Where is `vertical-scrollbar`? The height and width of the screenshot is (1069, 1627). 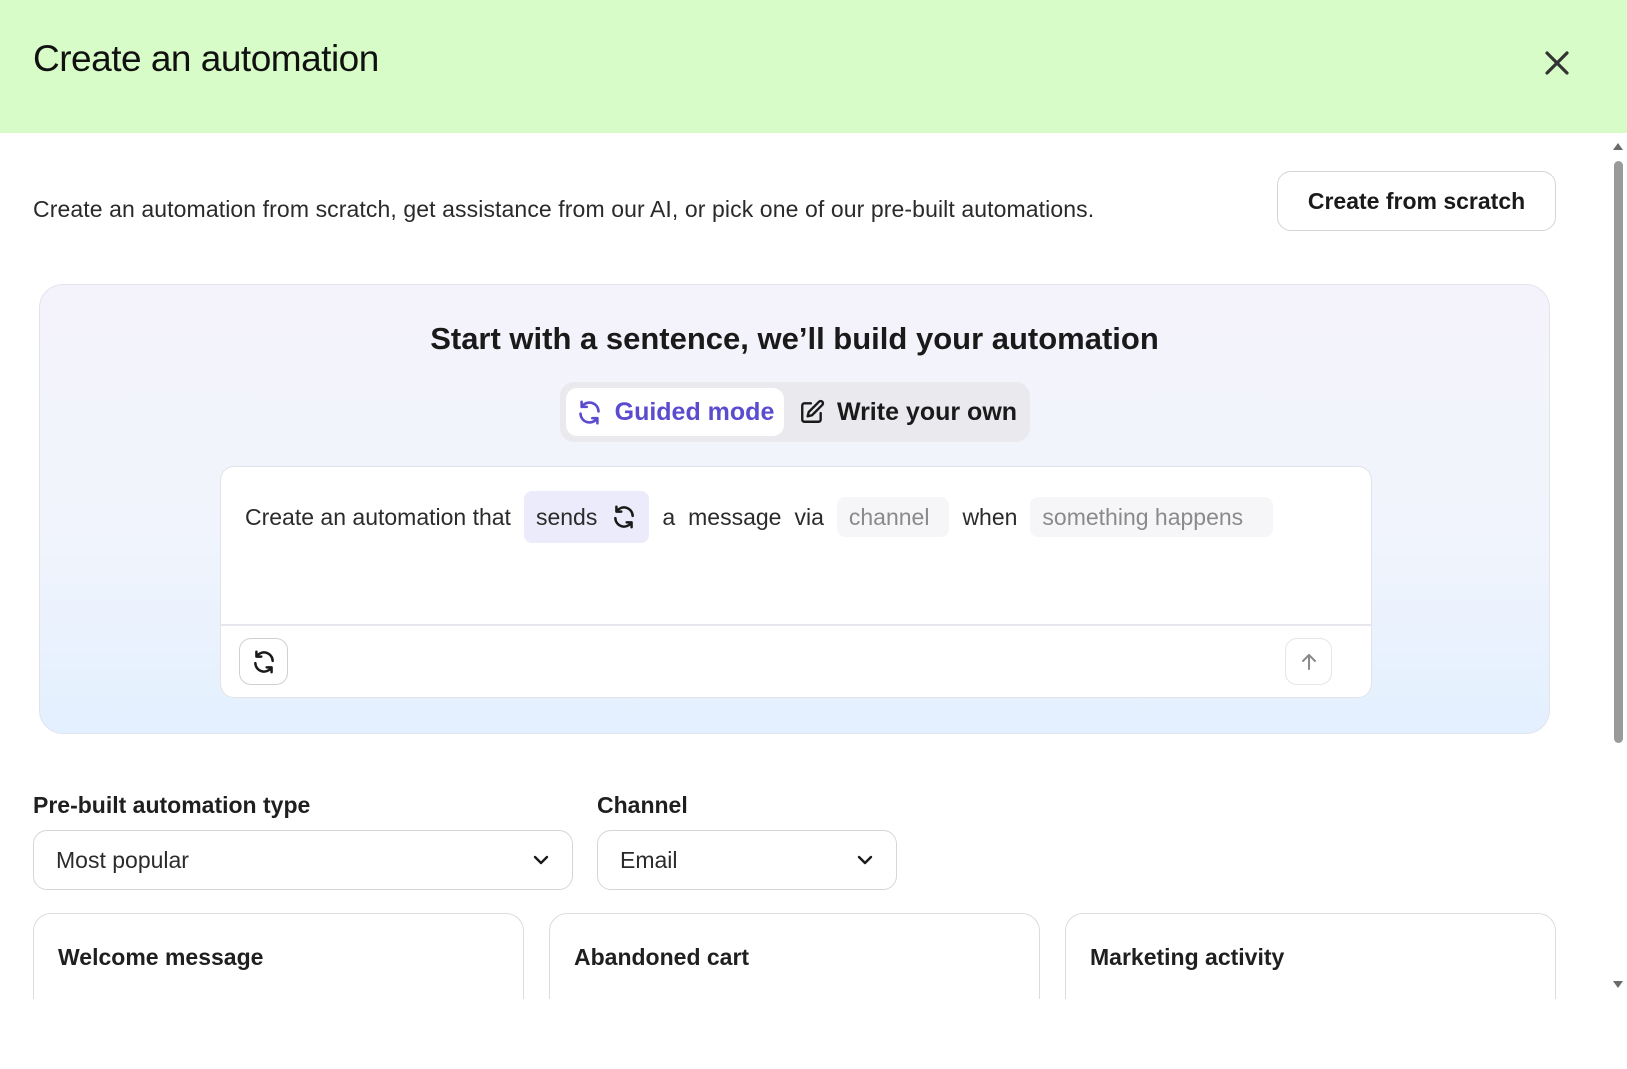 vertical-scrollbar is located at coordinates (1618, 566).